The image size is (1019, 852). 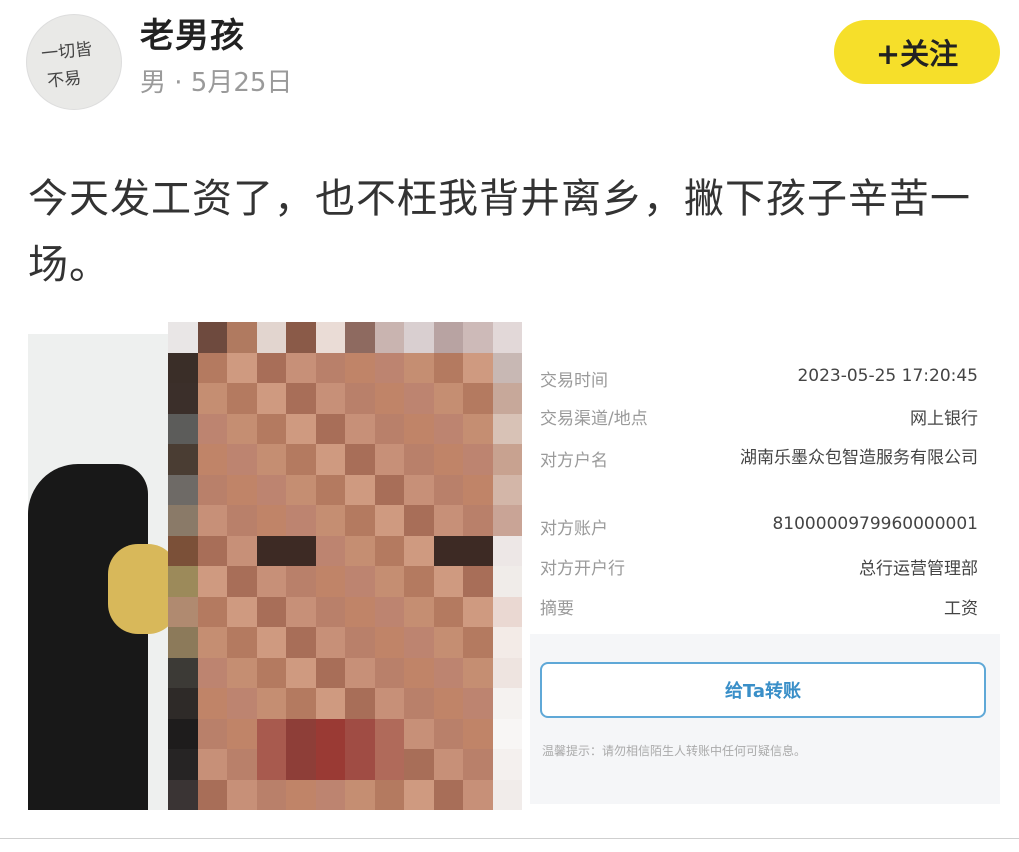 What do you see at coordinates (67, 52) in the screenshot?
I see `avatar-scribble-line1: 一切皆` at bounding box center [67, 52].